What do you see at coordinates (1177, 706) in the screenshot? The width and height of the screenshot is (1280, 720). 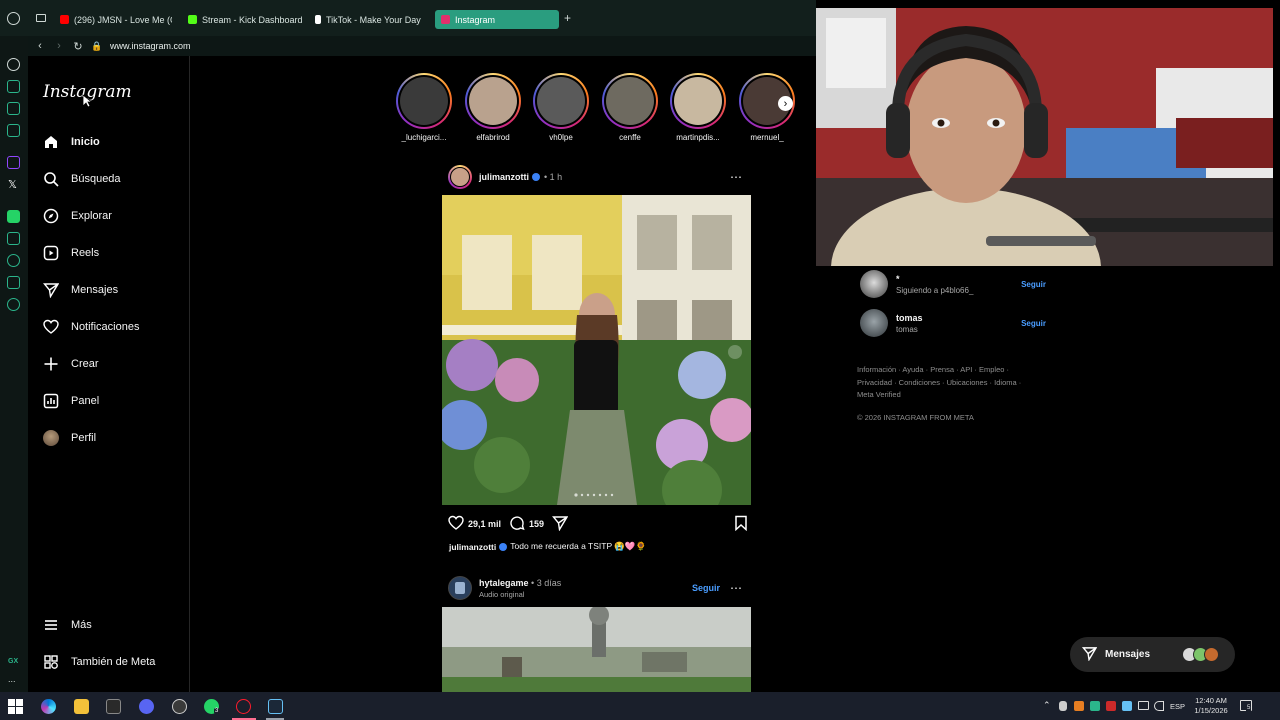 I see `language-indicator: ESP` at bounding box center [1177, 706].